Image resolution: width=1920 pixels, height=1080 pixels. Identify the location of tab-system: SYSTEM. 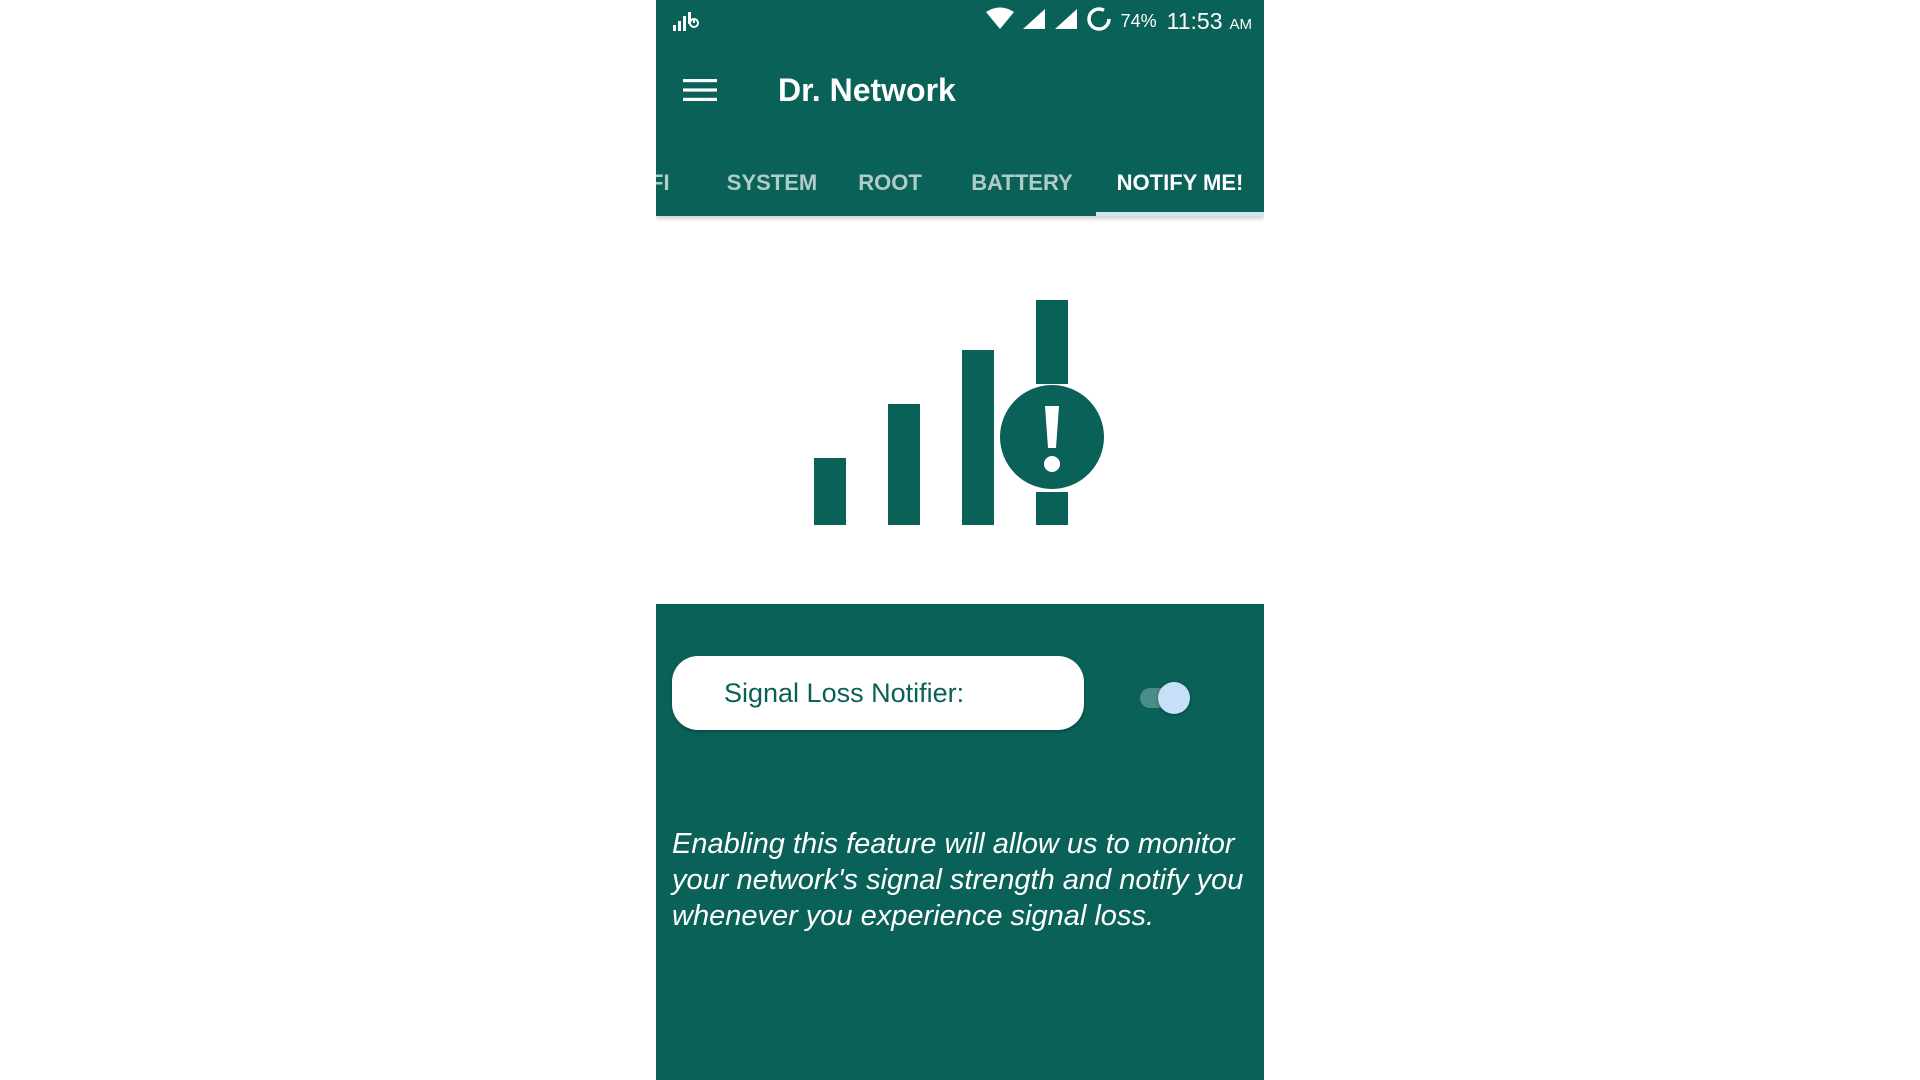
(772, 183).